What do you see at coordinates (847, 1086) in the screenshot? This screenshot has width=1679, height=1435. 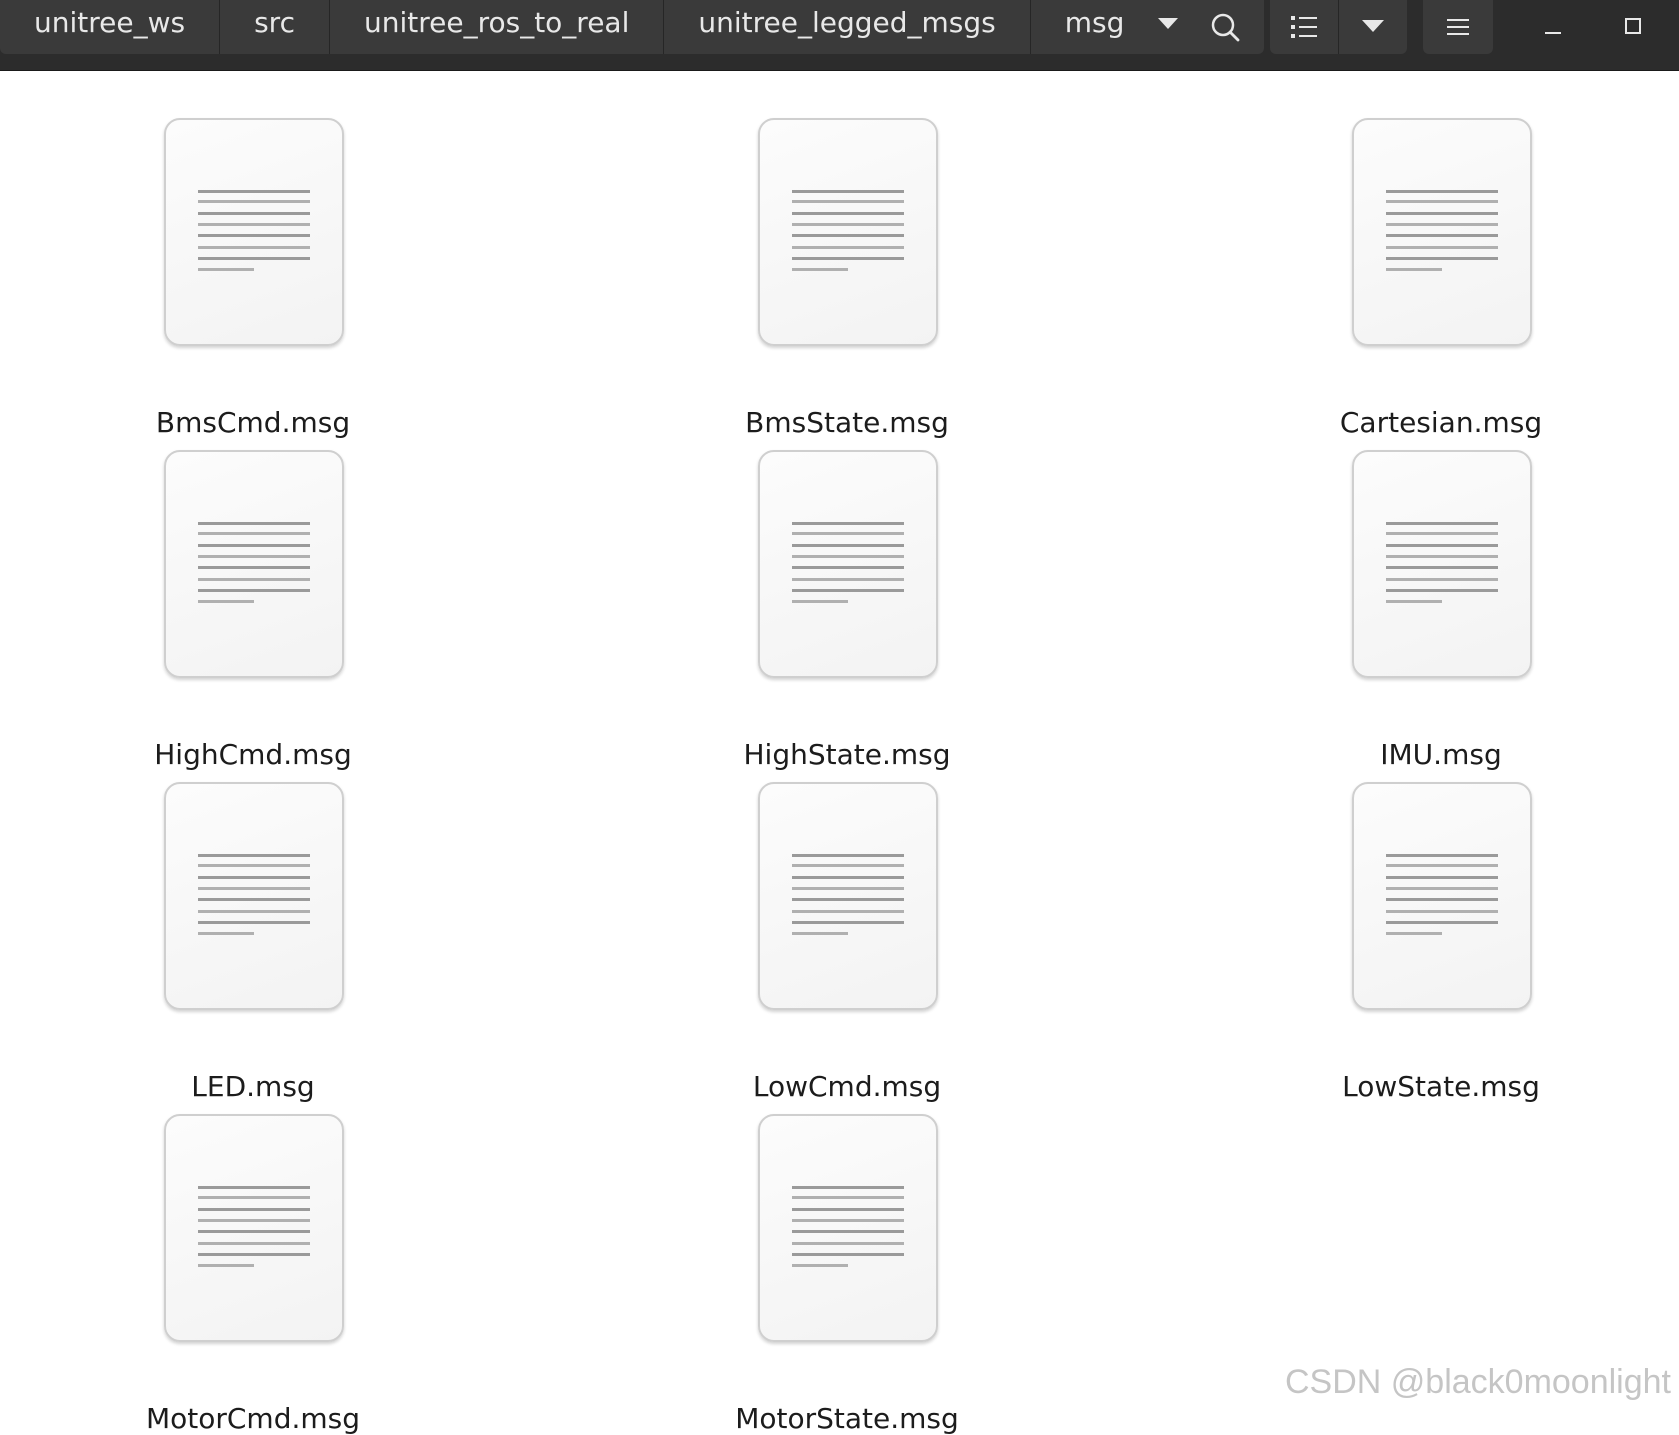 I see `file-name: LowCmd.msg` at bounding box center [847, 1086].